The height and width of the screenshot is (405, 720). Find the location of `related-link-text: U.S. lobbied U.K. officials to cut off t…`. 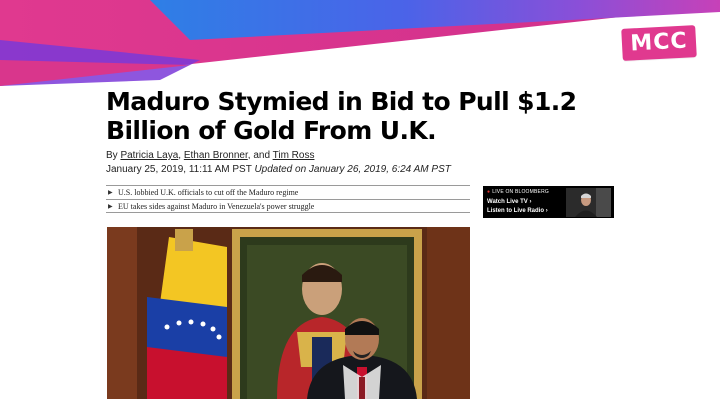

related-link-text: U.S. lobbied U.K. officials to cut off t… is located at coordinates (208, 192).